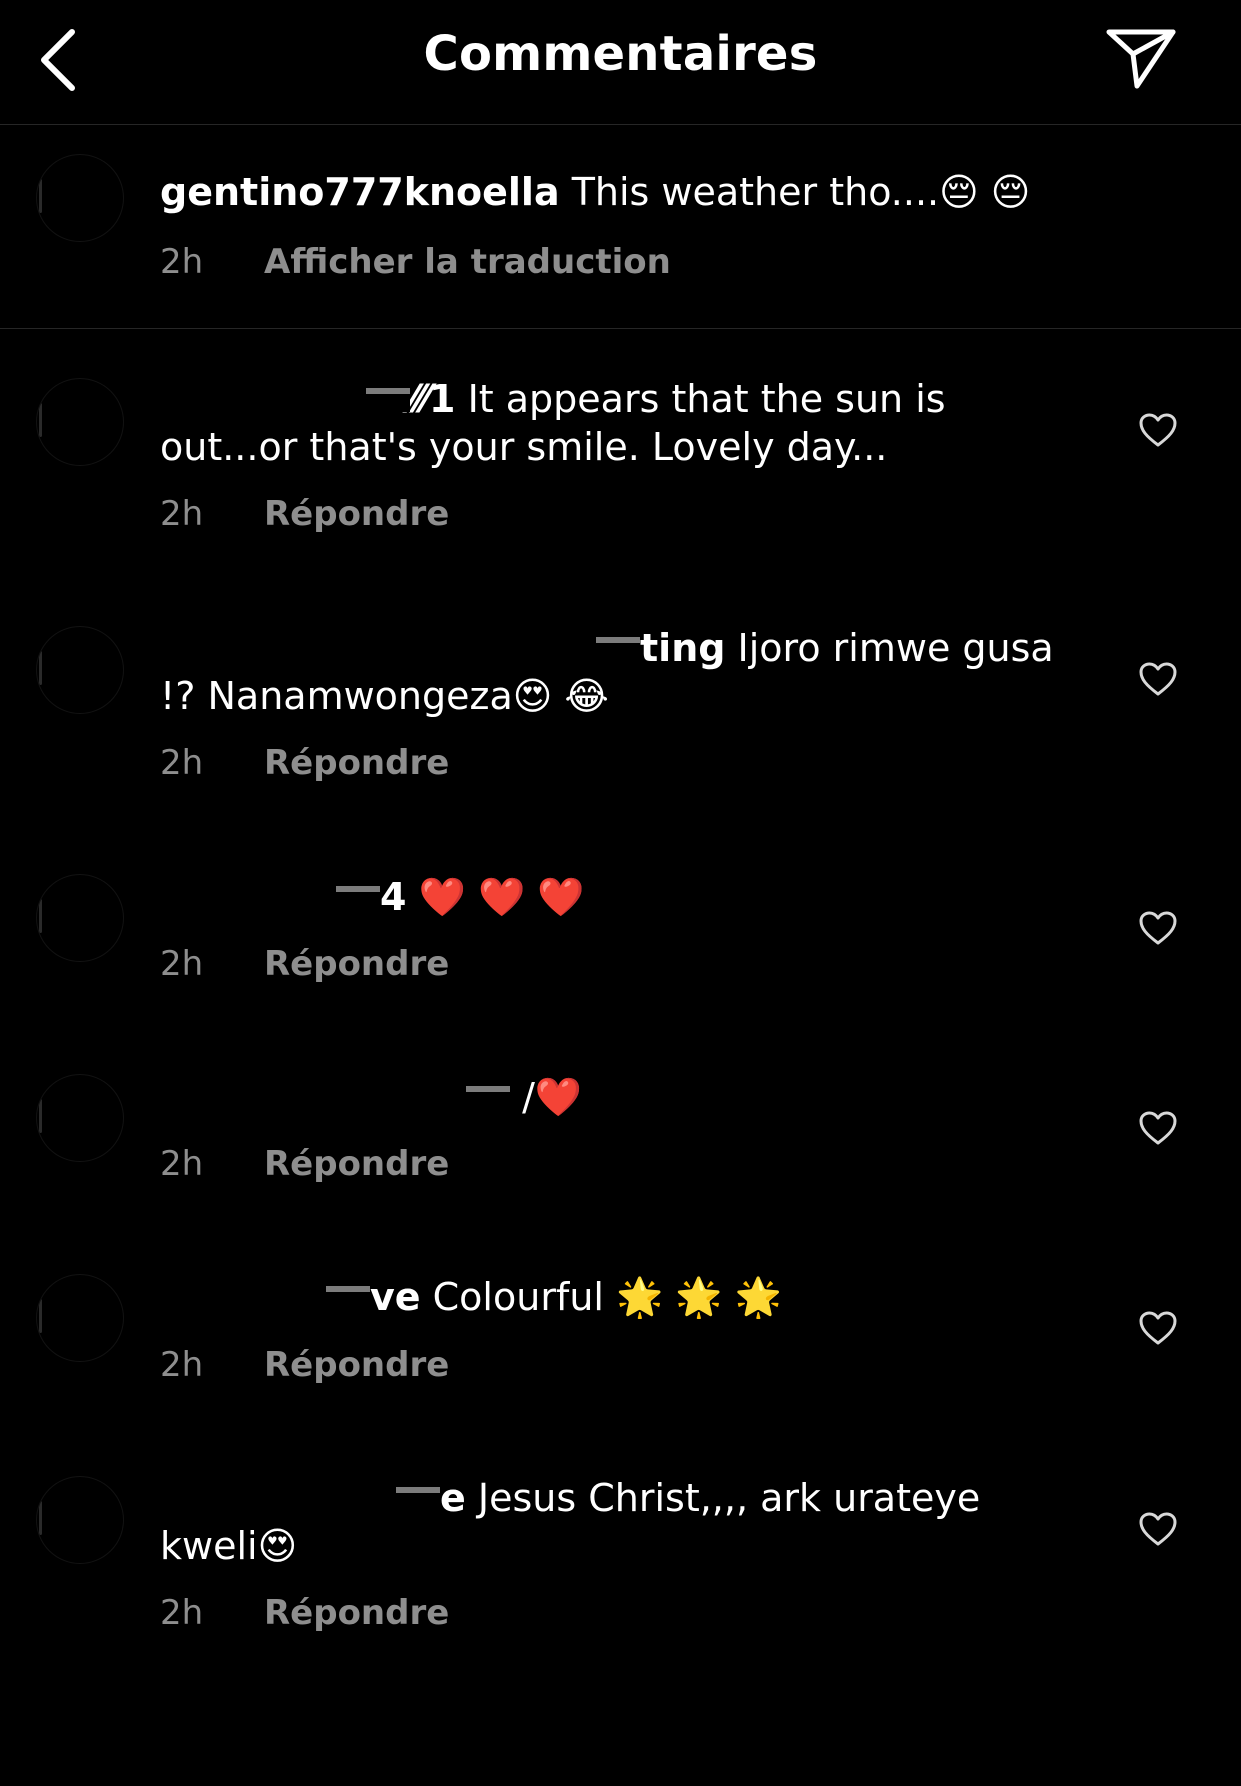 Image resolution: width=1241 pixels, height=1786 pixels. What do you see at coordinates (610, 670) in the screenshot?
I see `comment-text: ting Ijoro rimwe gusa !? Nanamwongeza😍 😂` at bounding box center [610, 670].